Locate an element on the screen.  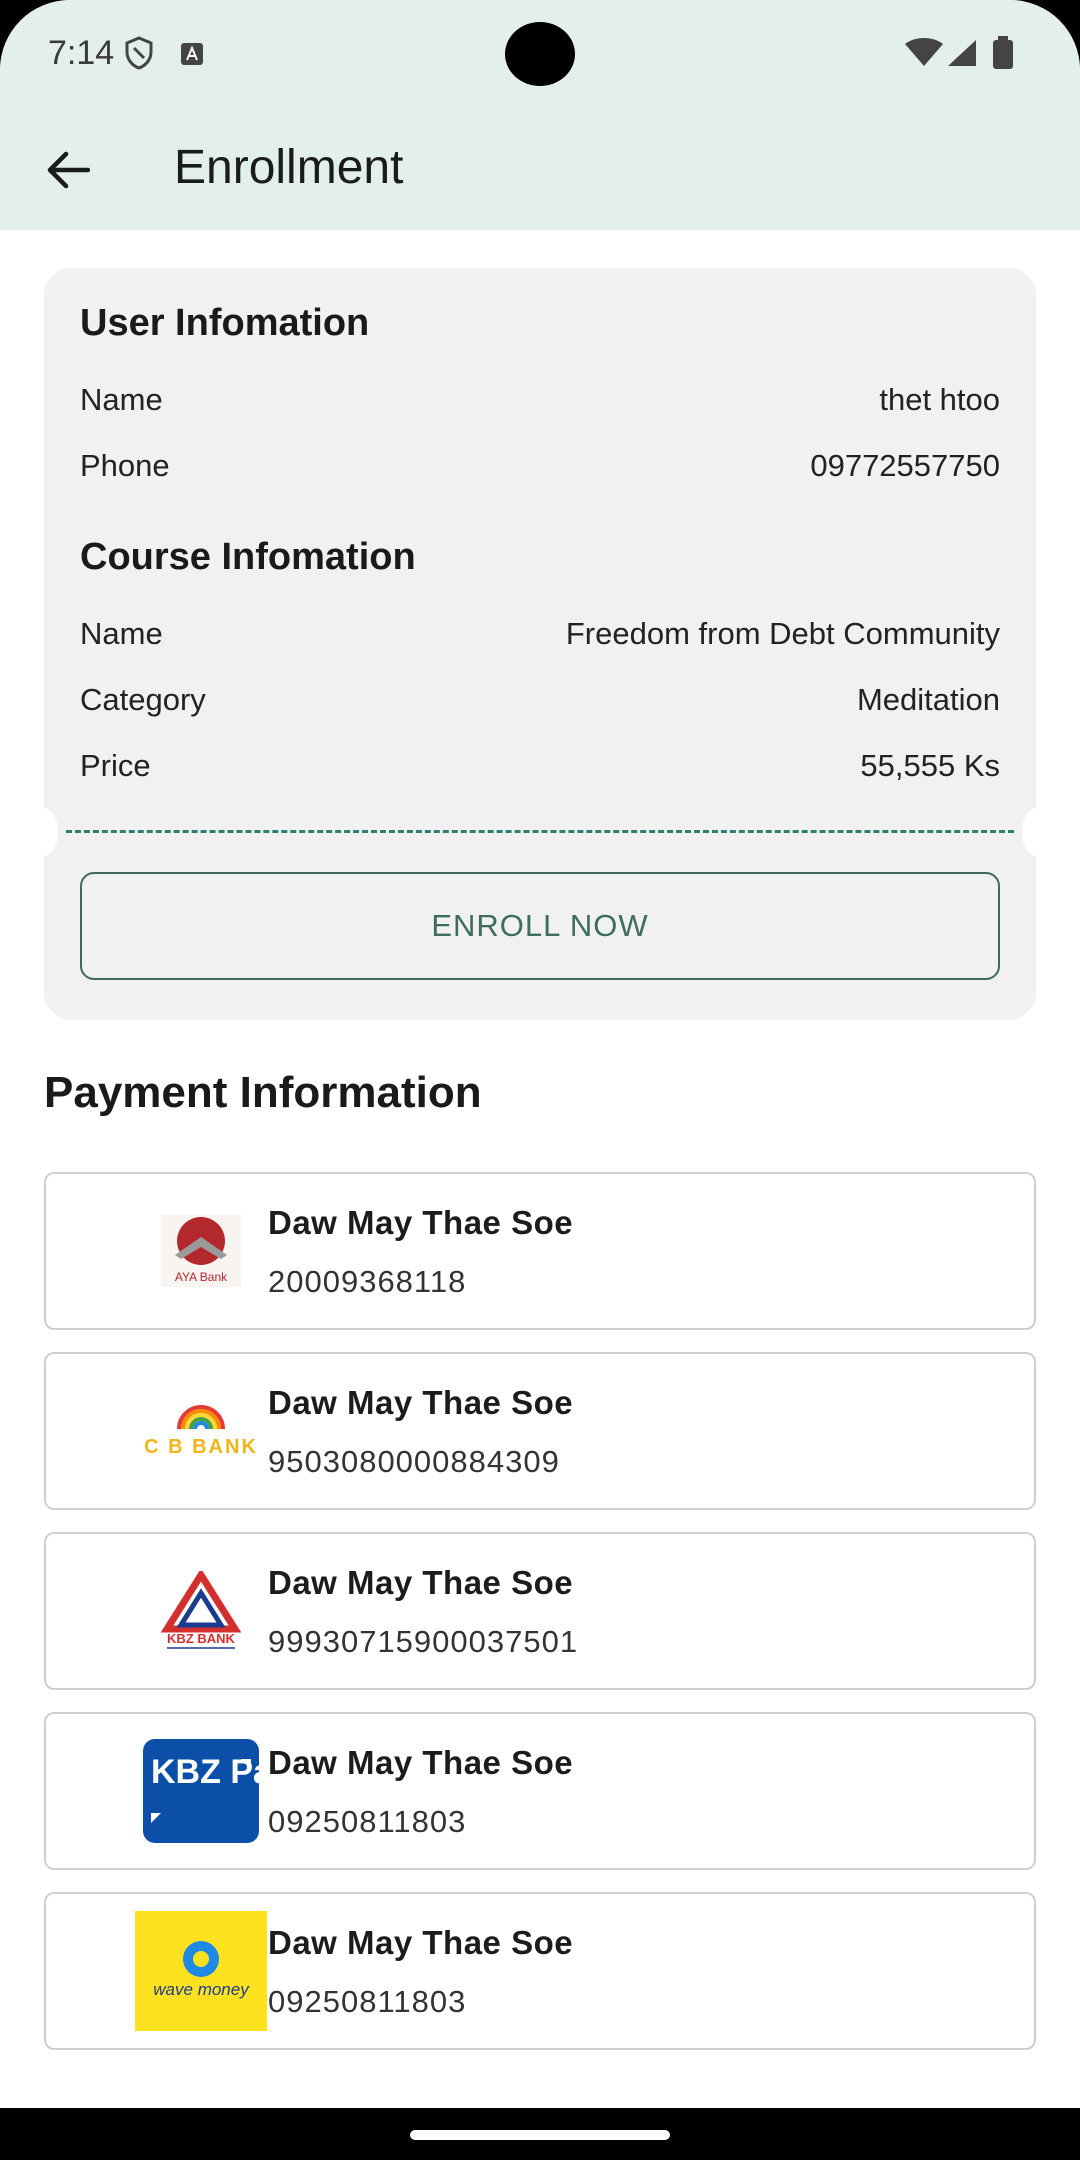
ticket-notch-left is located at coordinates (44, 832).